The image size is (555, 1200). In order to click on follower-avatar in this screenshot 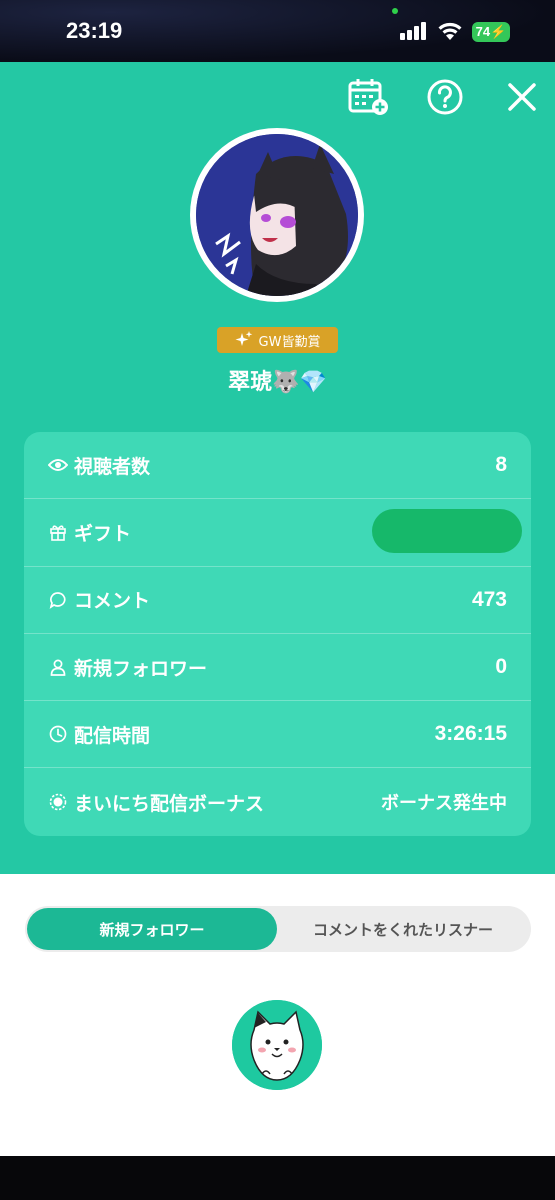, I will do `click(277, 1045)`.